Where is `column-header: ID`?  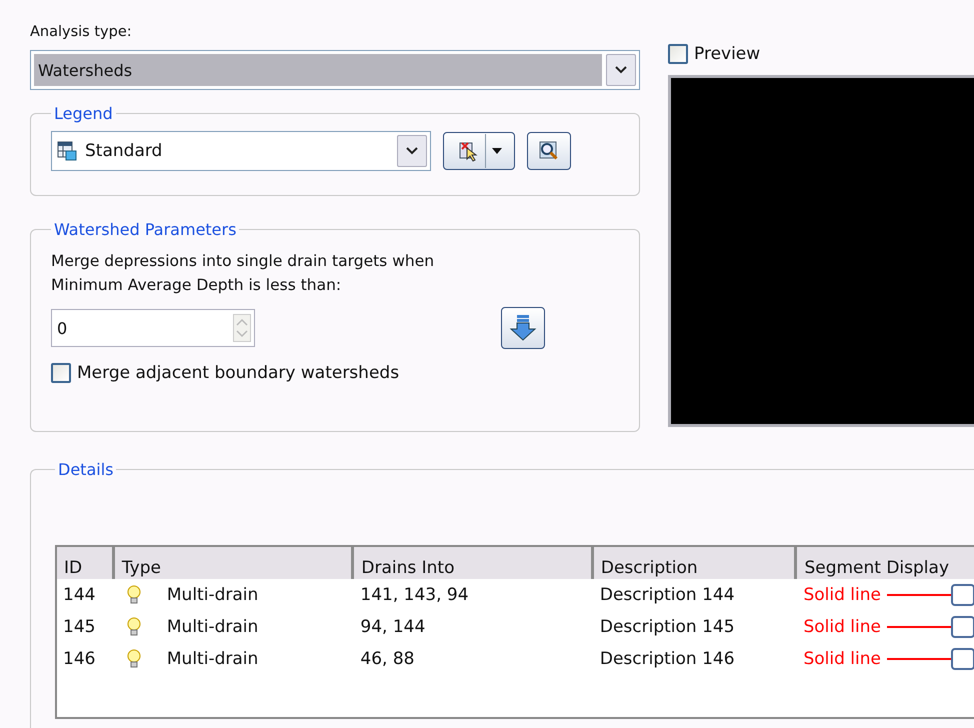 column-header: ID is located at coordinates (86, 563).